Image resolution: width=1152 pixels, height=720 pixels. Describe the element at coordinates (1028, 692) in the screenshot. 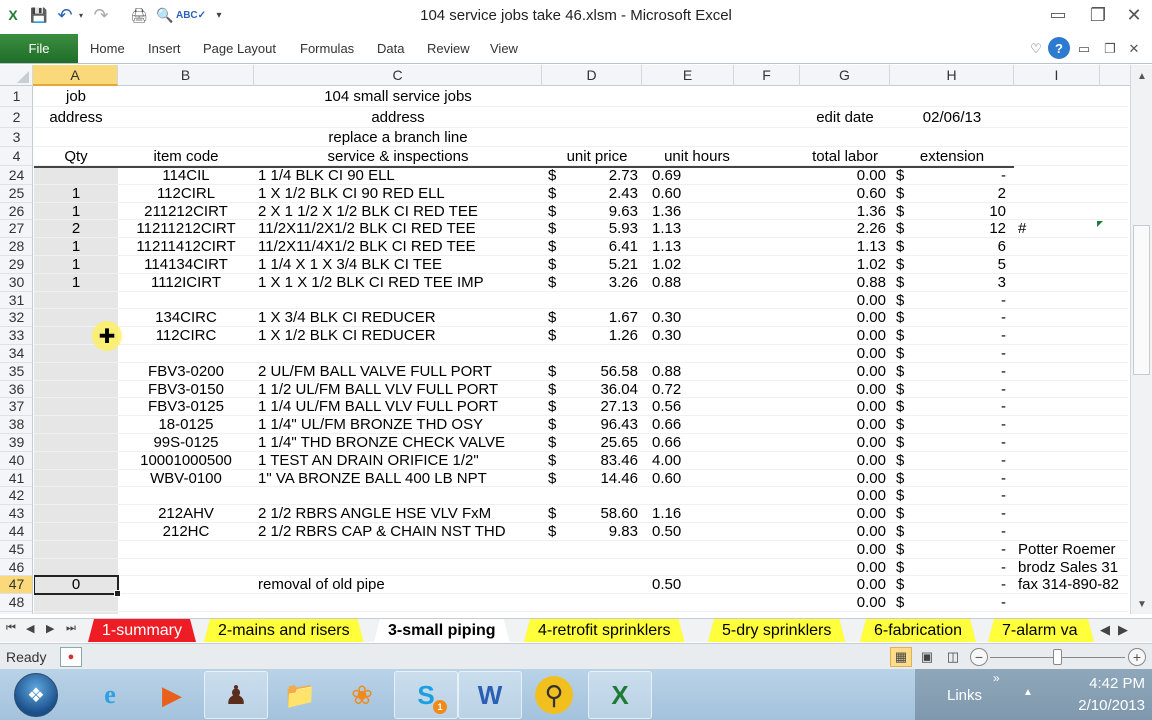

I see `show-hidden-icons: ▲` at that location.